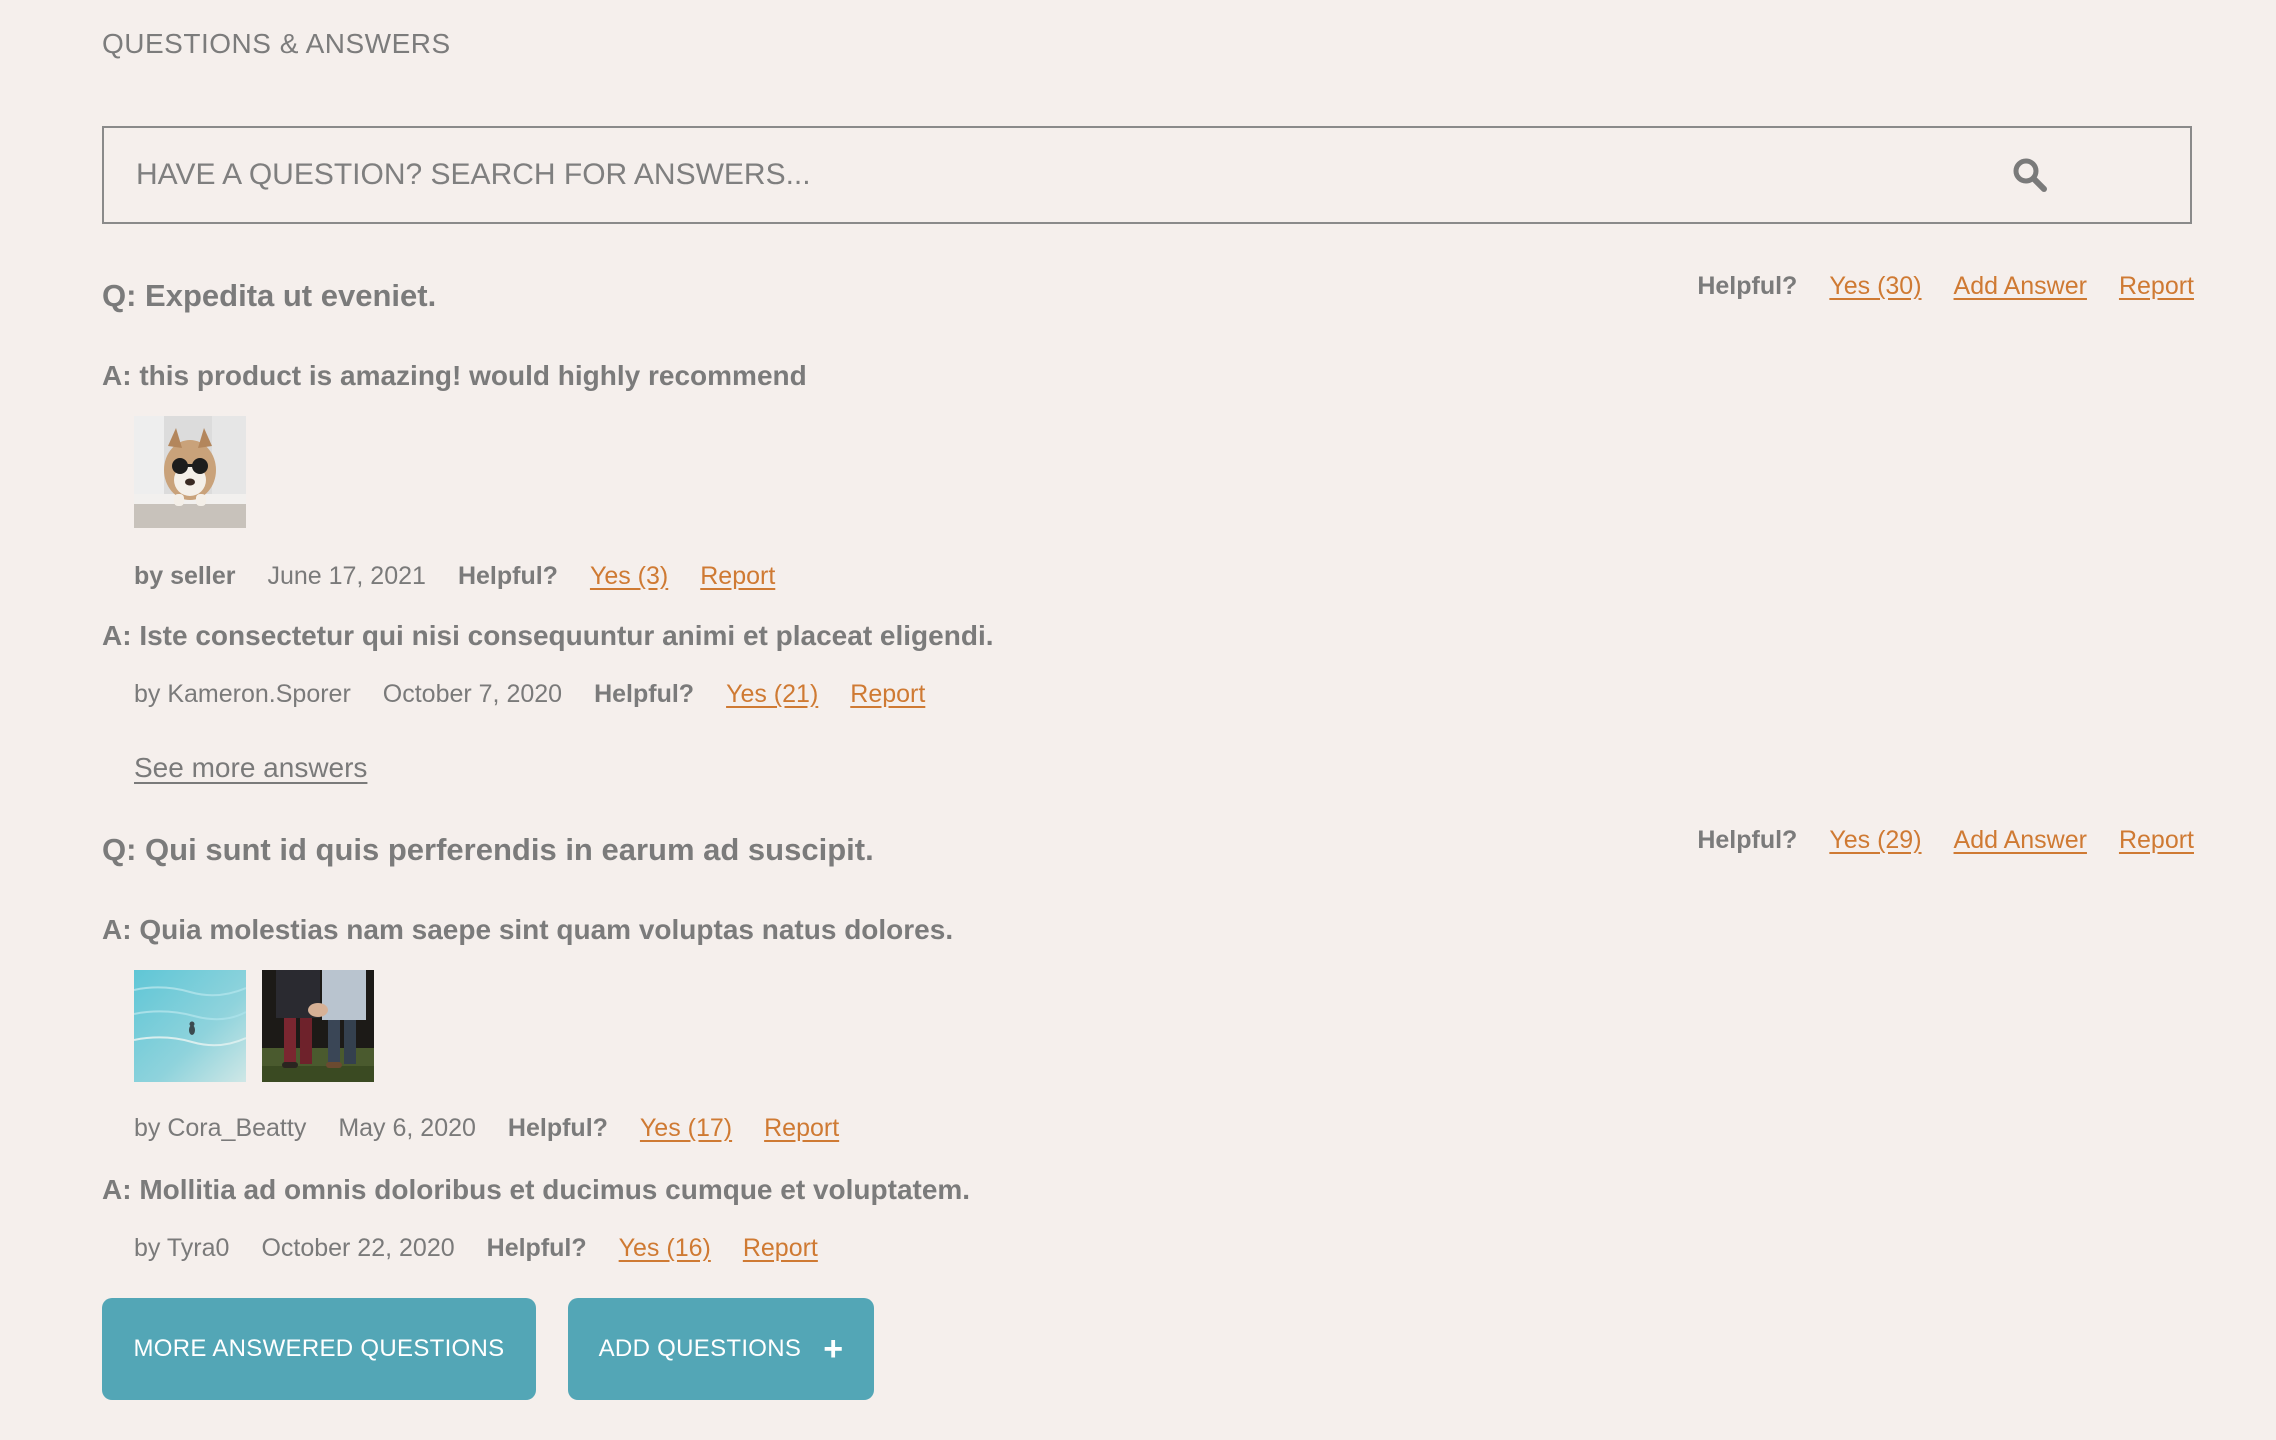 The height and width of the screenshot is (1440, 2276). Describe the element at coordinates (772, 694) in the screenshot. I see `helpful-yes-link: Yes (21)` at that location.